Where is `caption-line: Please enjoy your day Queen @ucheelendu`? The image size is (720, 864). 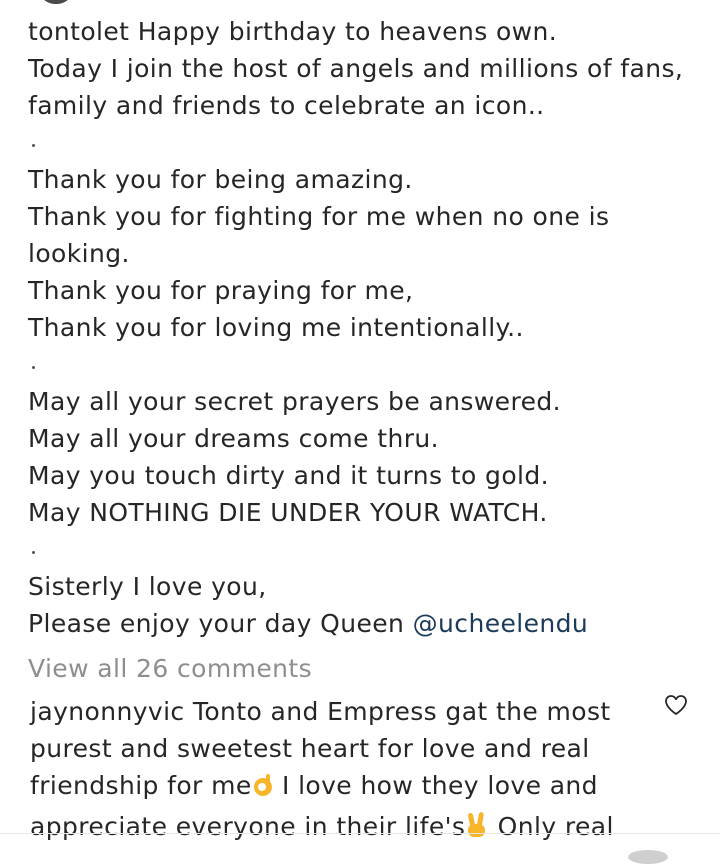 caption-line: Please enjoy your day Queen @ucheelendu is located at coordinates (363, 623).